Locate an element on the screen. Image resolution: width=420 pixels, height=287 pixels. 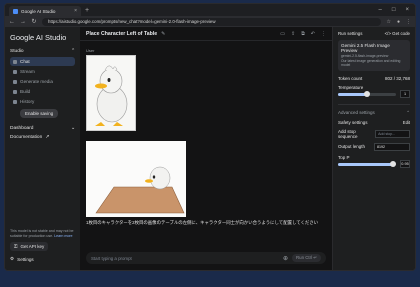
sidebar-item-chat: Chat is located at coordinates (42, 61).